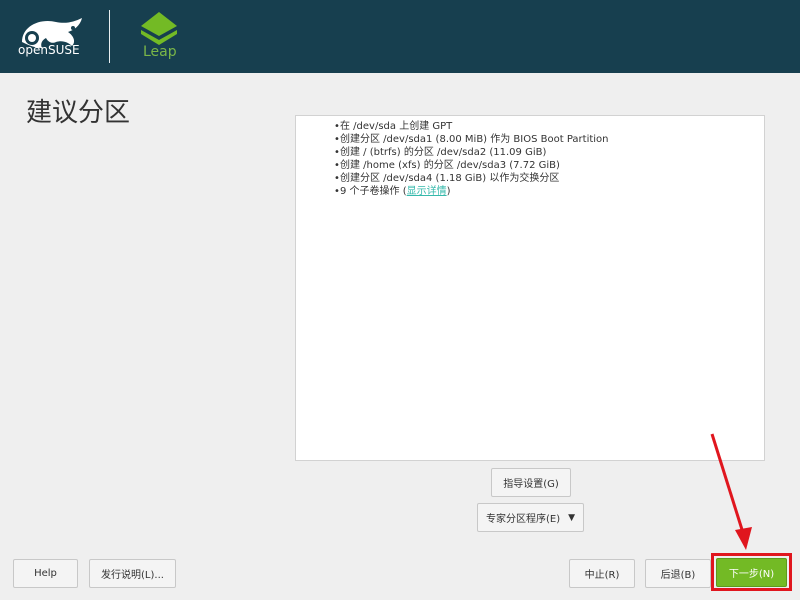 The width and height of the screenshot is (800, 600). What do you see at coordinates (678, 573) in the screenshot?
I see `back-button: 后退(B)` at bounding box center [678, 573].